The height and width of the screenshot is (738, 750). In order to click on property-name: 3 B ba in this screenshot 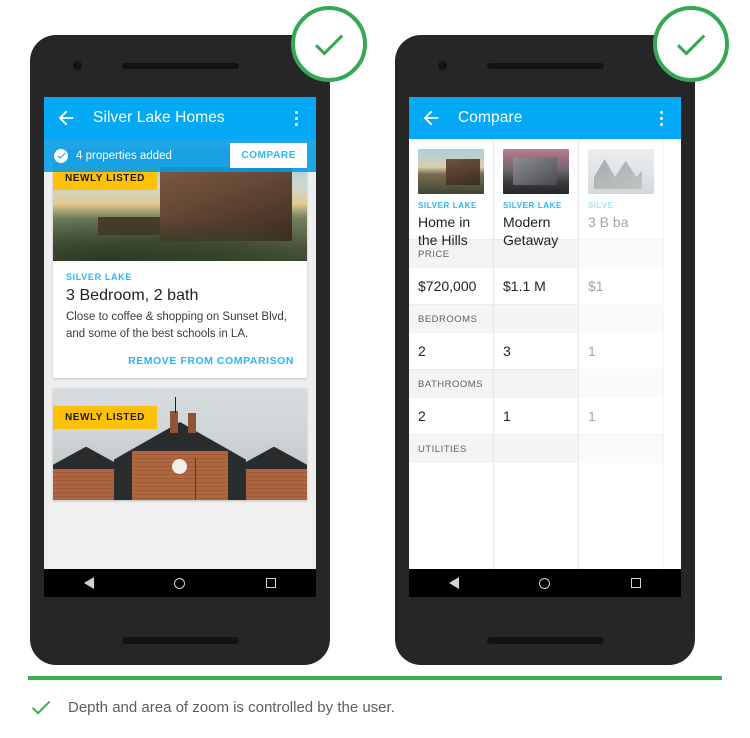, I will do `click(608, 222)`.